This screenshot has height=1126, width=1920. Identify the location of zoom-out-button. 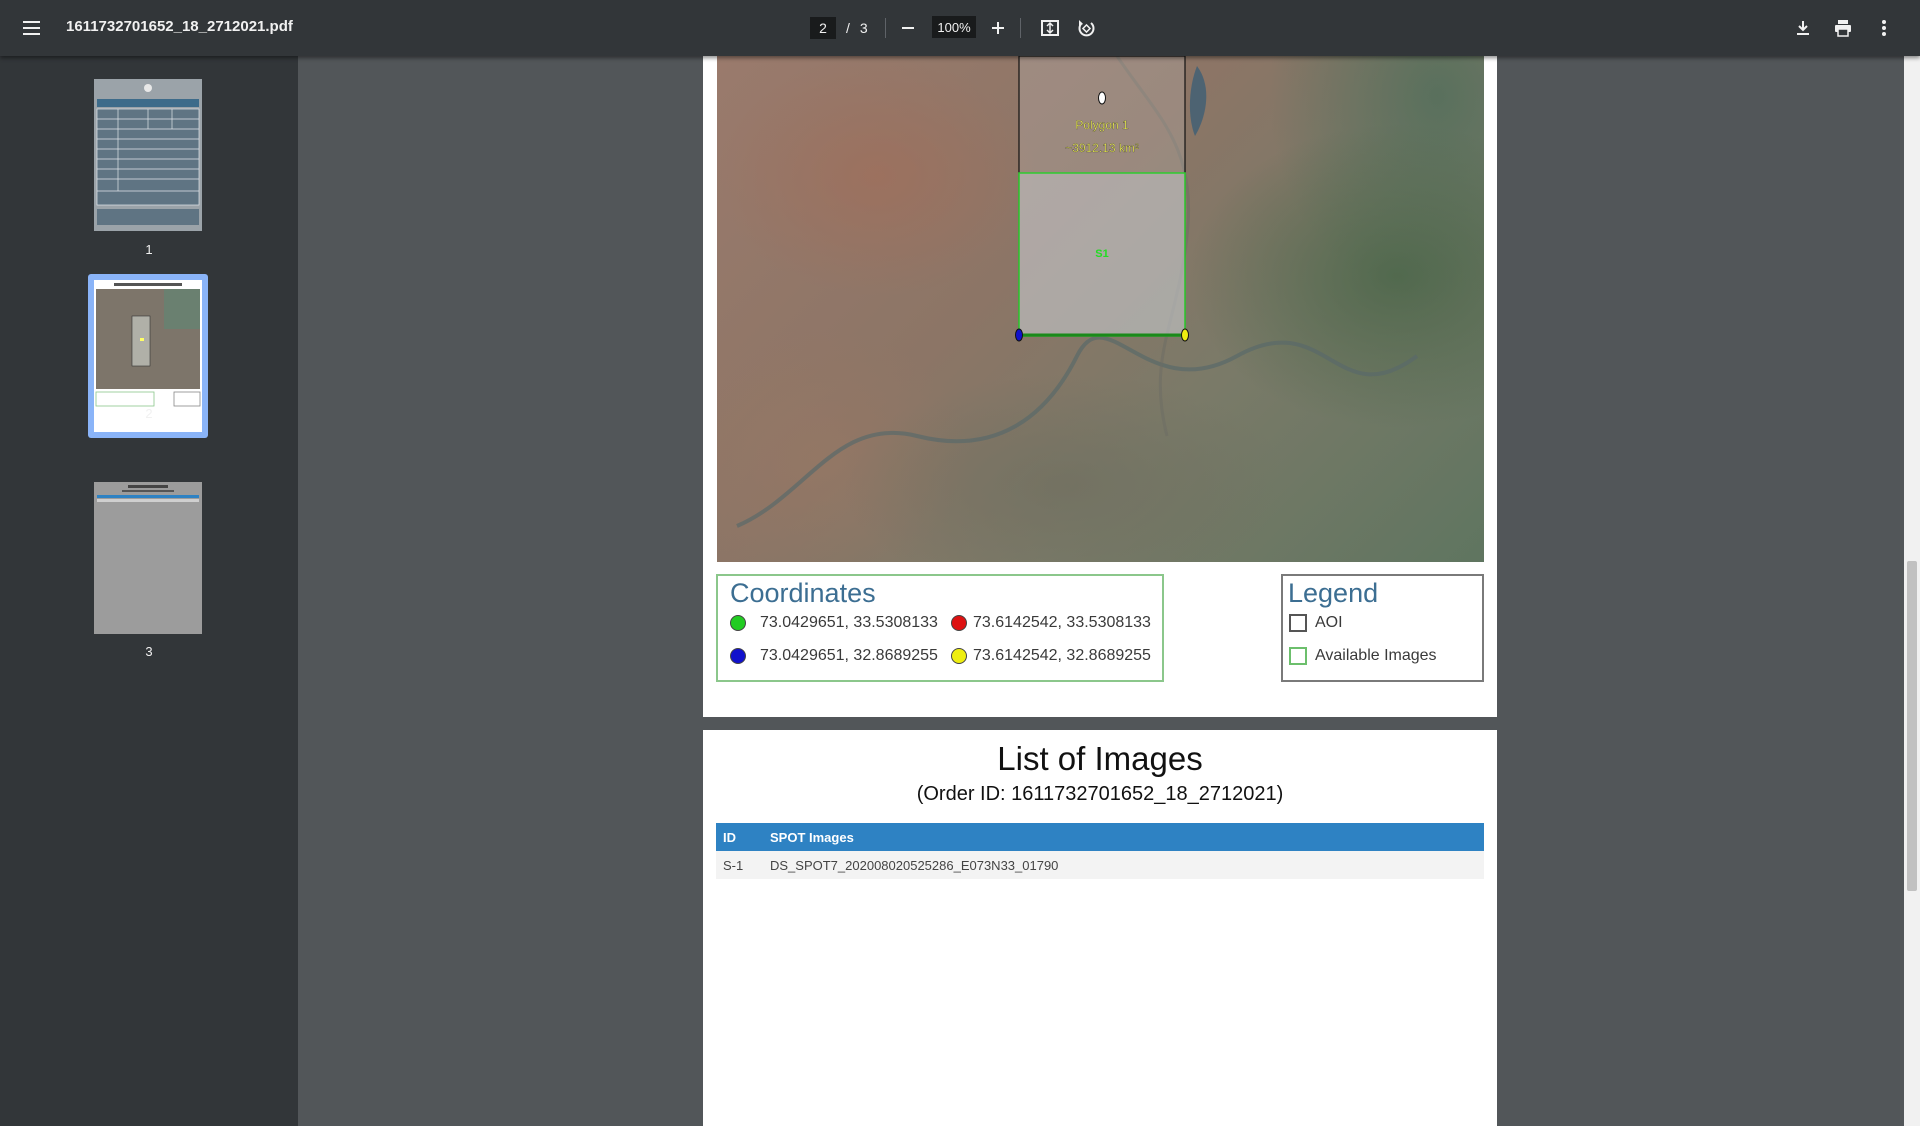
(908, 28).